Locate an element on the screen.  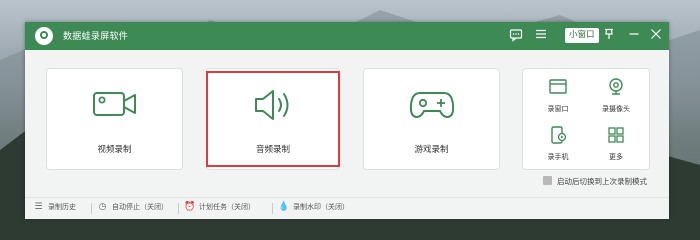
phone-record-button: 录手机 is located at coordinates (558, 142).